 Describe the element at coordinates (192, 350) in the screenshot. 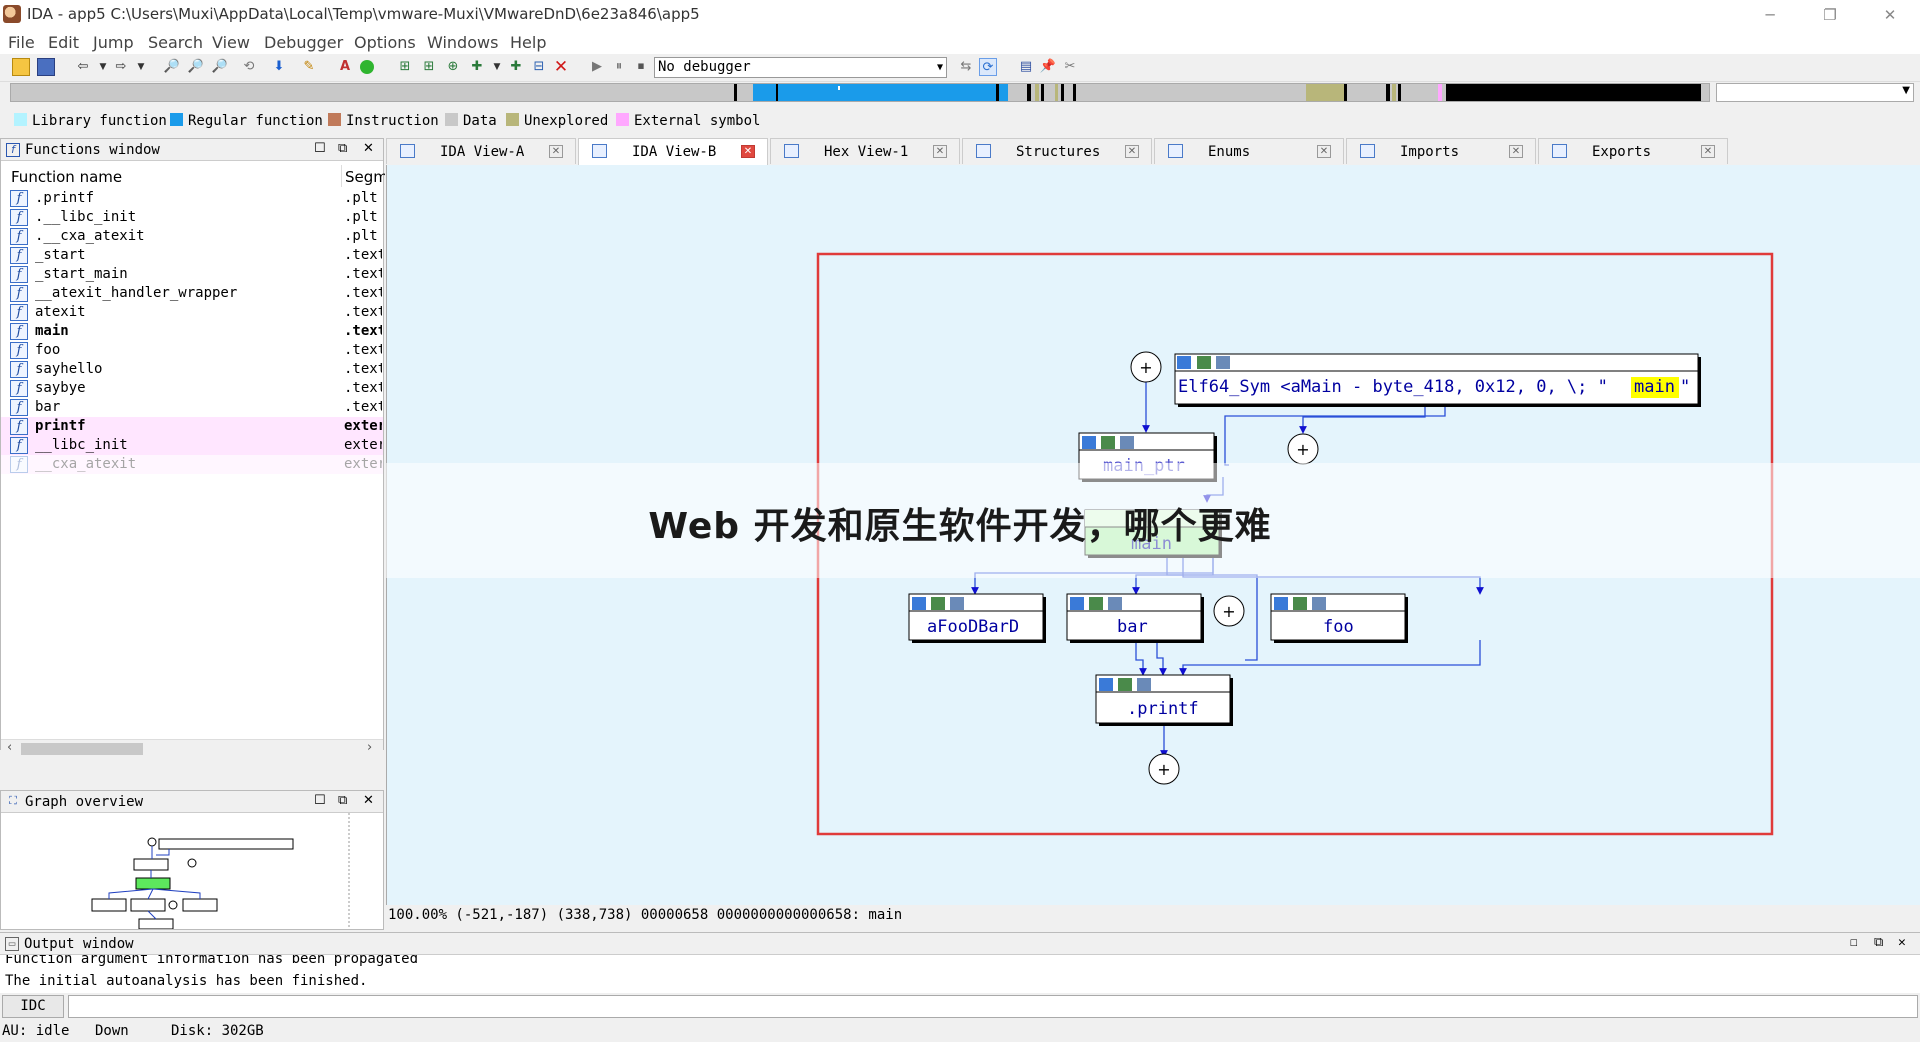

I see `function-row: f foo .text` at that location.